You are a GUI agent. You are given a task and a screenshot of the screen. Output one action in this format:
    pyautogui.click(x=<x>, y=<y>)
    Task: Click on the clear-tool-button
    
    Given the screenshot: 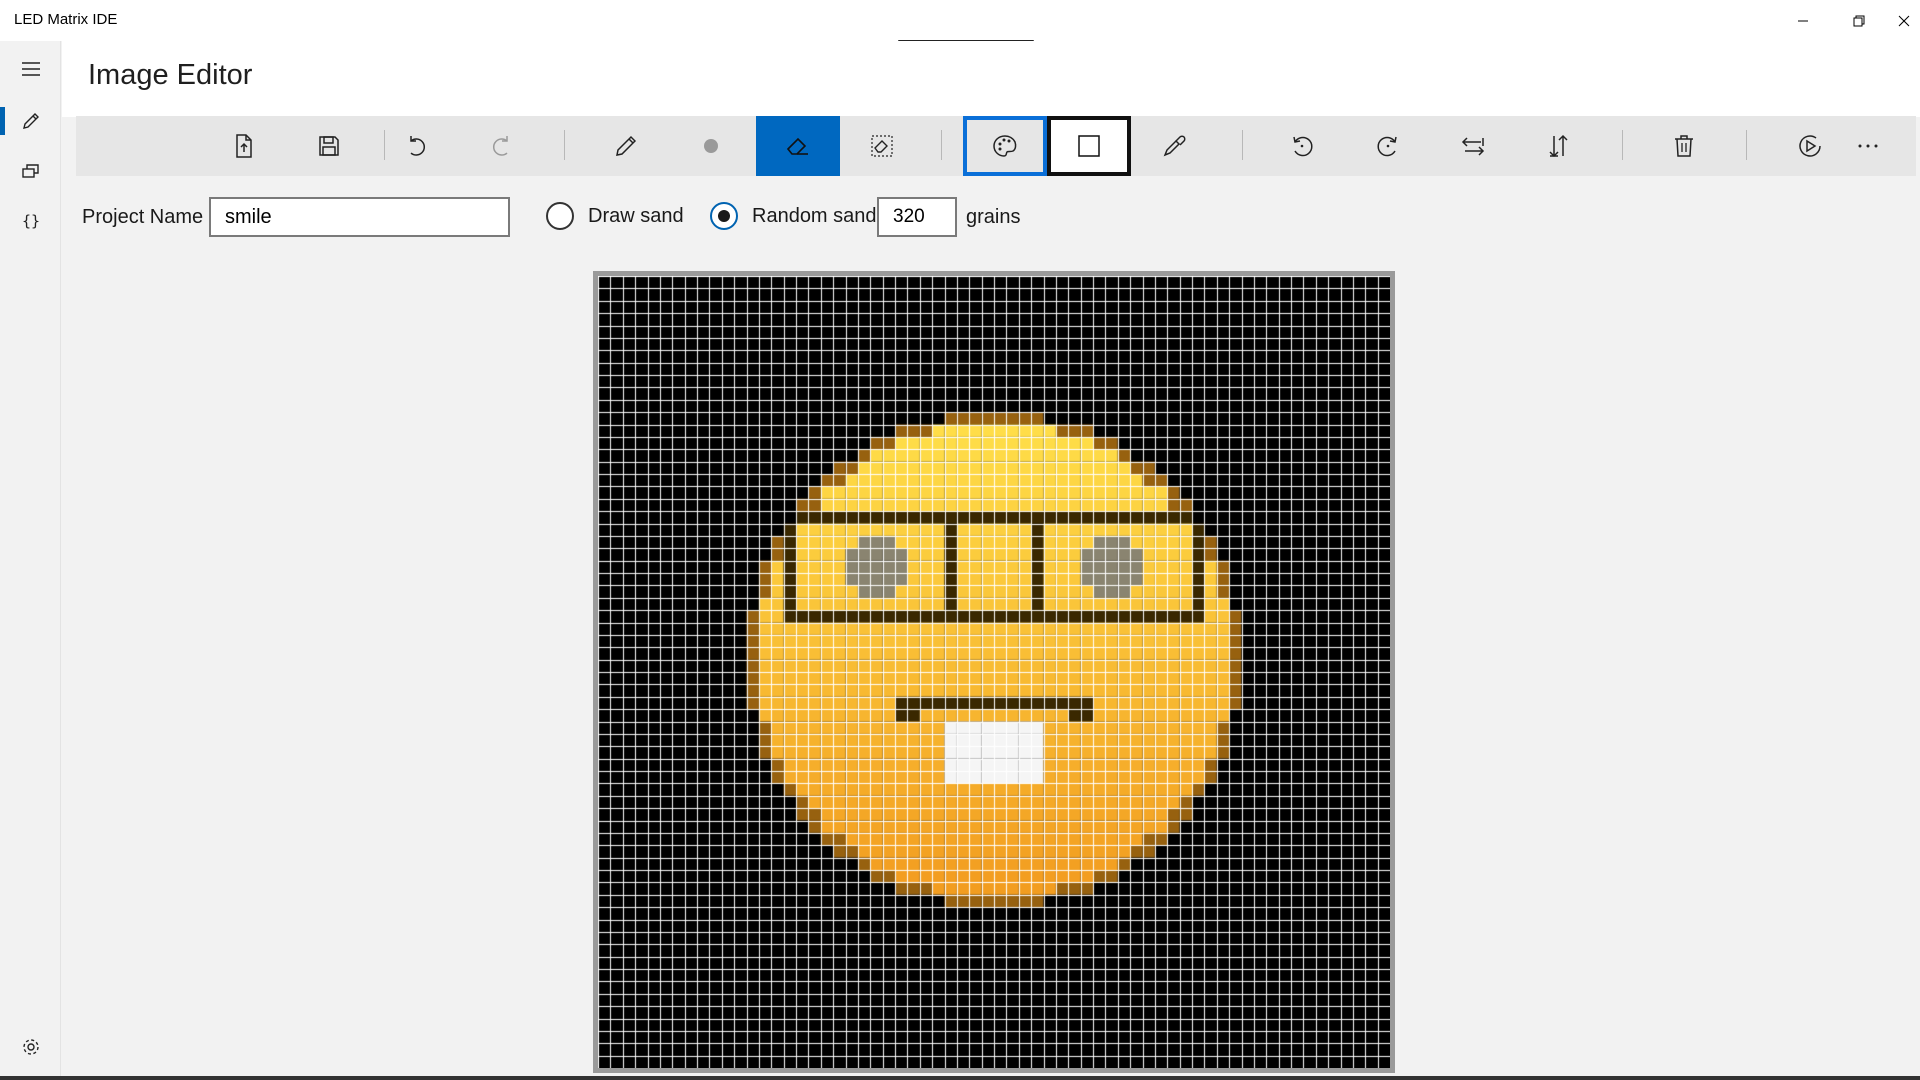 What is the action you would take?
    pyautogui.click(x=882, y=146)
    